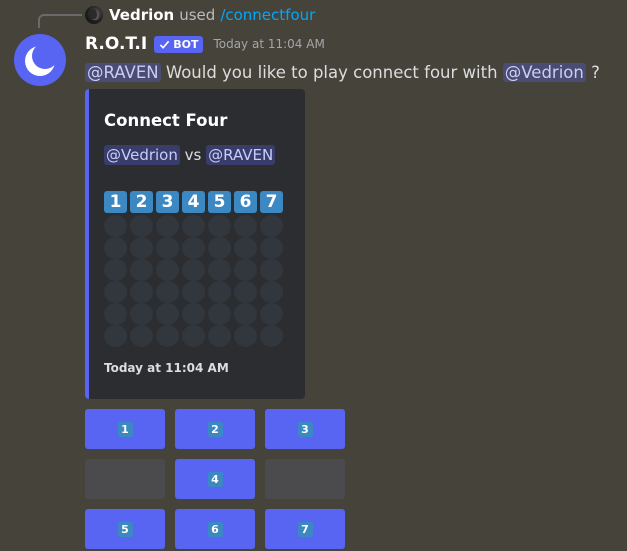 The image size is (627, 551). What do you see at coordinates (186, 44) in the screenshot?
I see `bot-tag-label: BOT` at bounding box center [186, 44].